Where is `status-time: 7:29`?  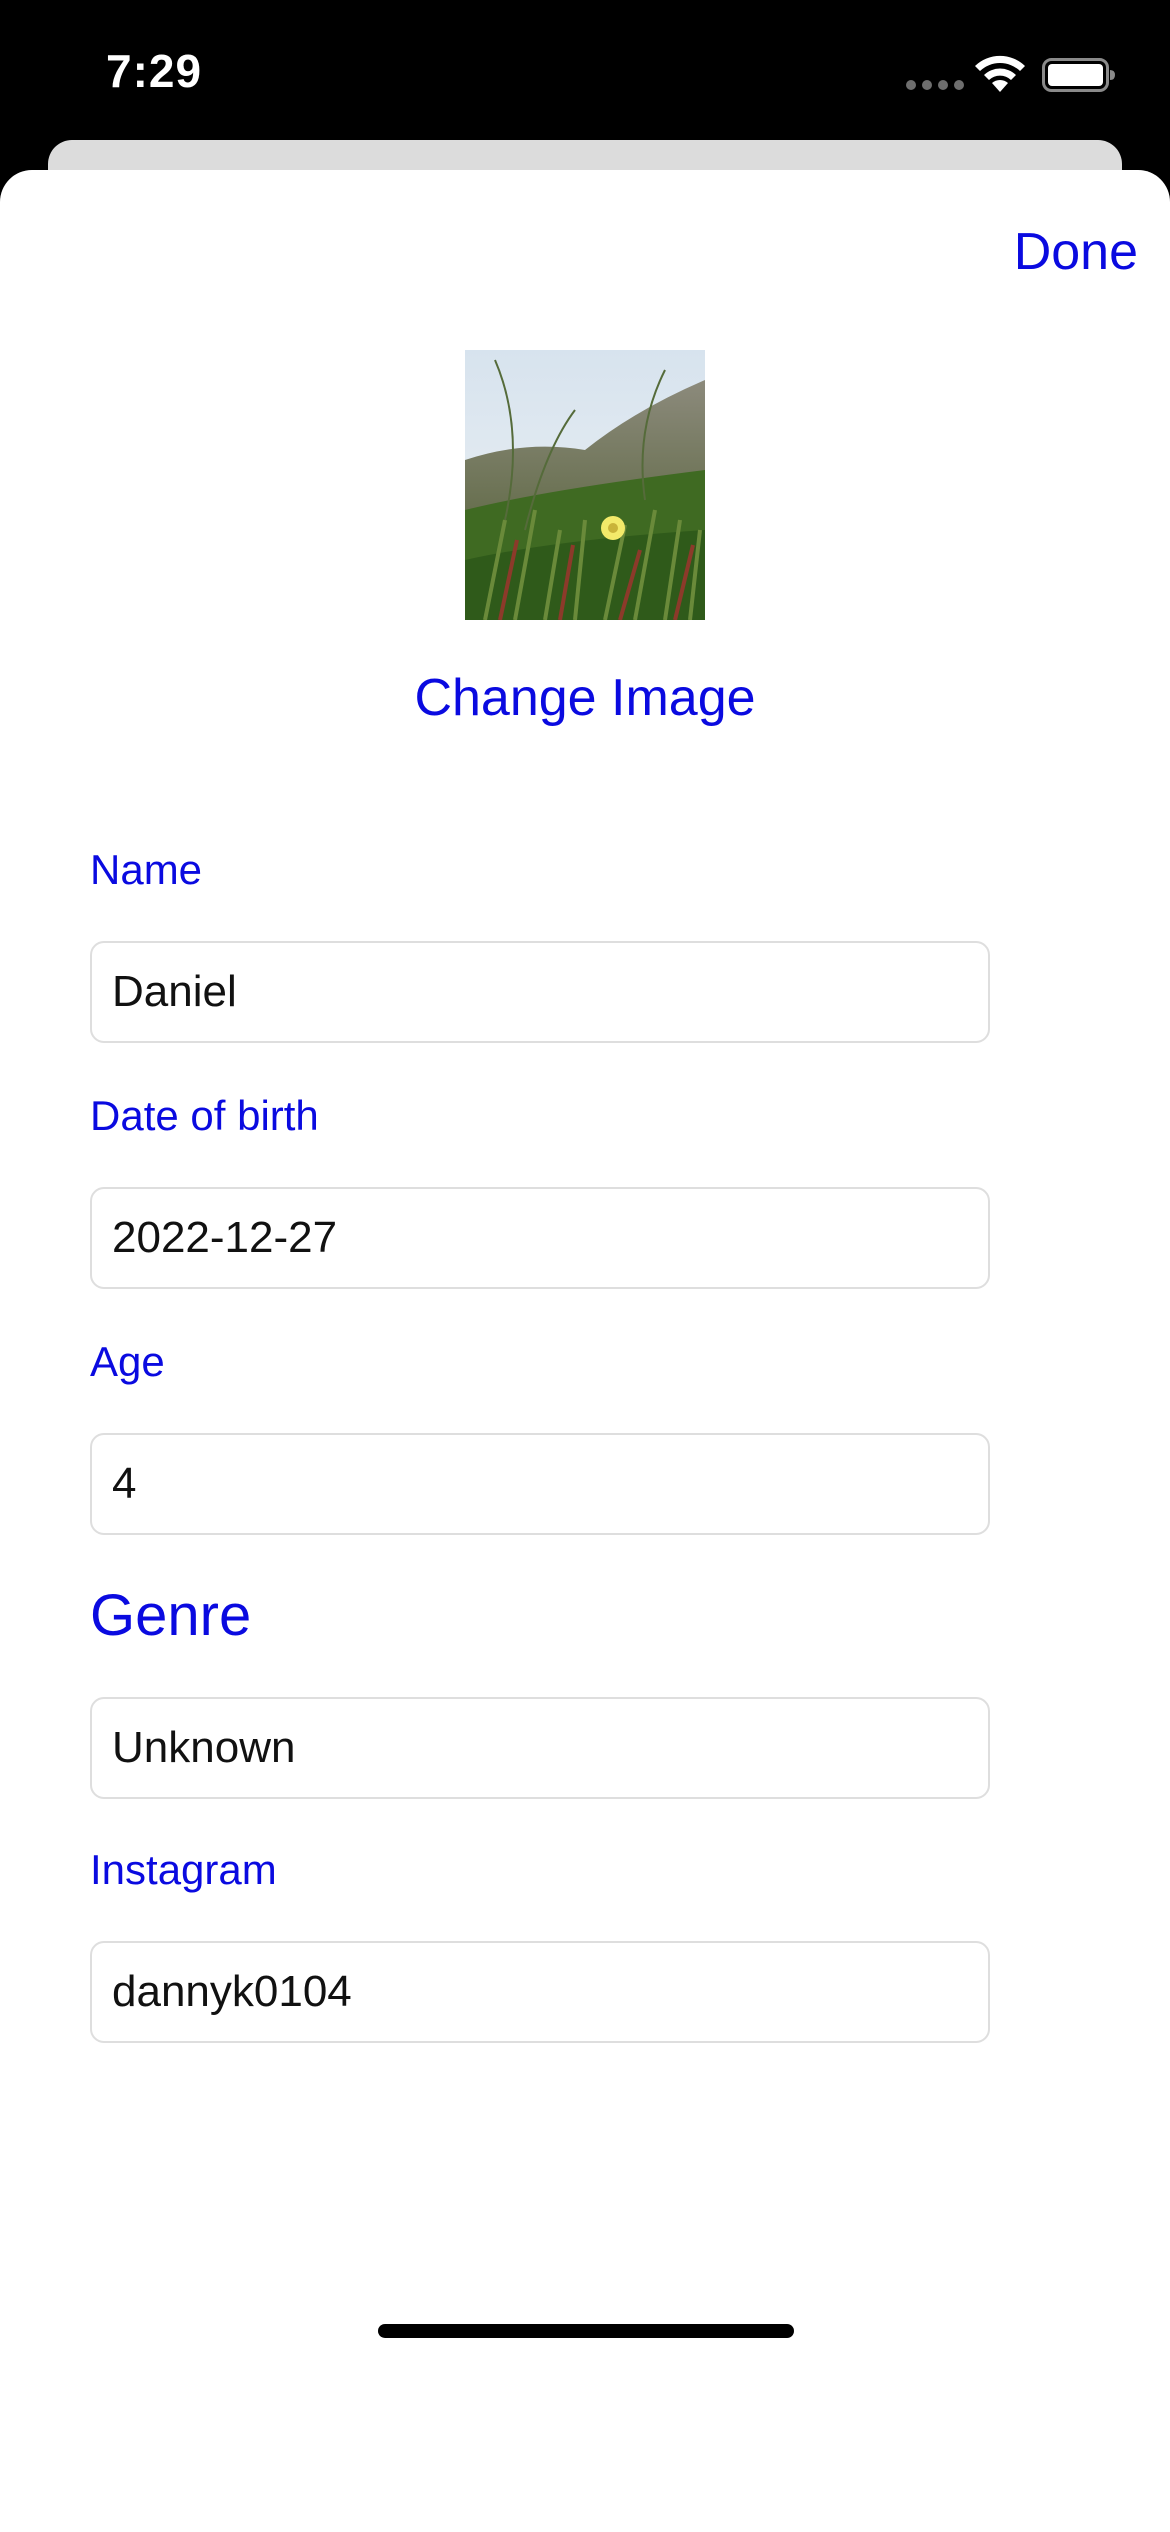
status-time: 7:29 is located at coordinates (154, 71).